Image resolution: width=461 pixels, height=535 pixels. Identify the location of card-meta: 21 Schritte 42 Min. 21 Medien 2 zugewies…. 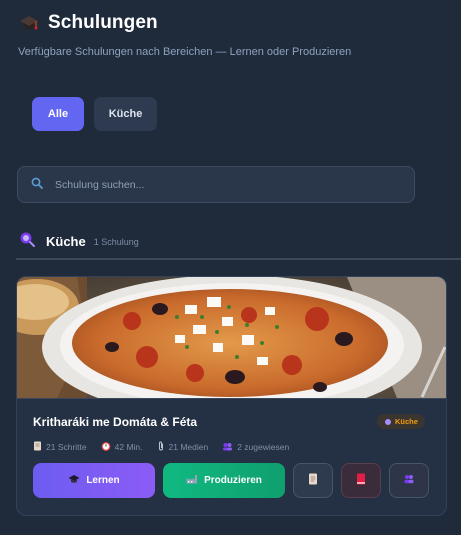
(161, 447).